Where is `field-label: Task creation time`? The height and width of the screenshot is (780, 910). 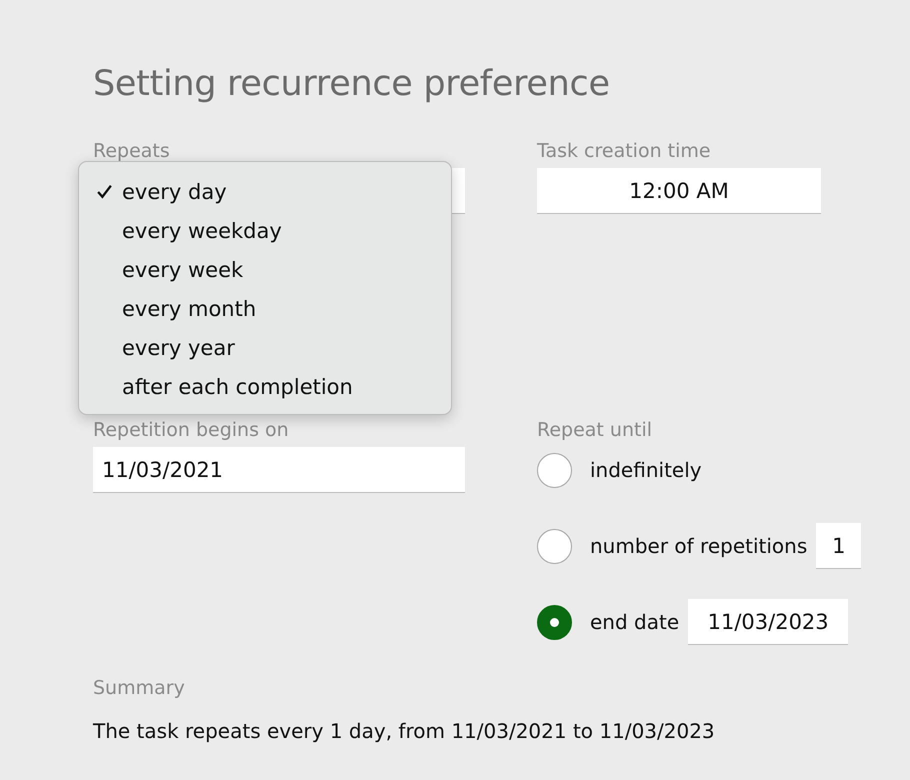 field-label: Task creation time is located at coordinates (624, 152).